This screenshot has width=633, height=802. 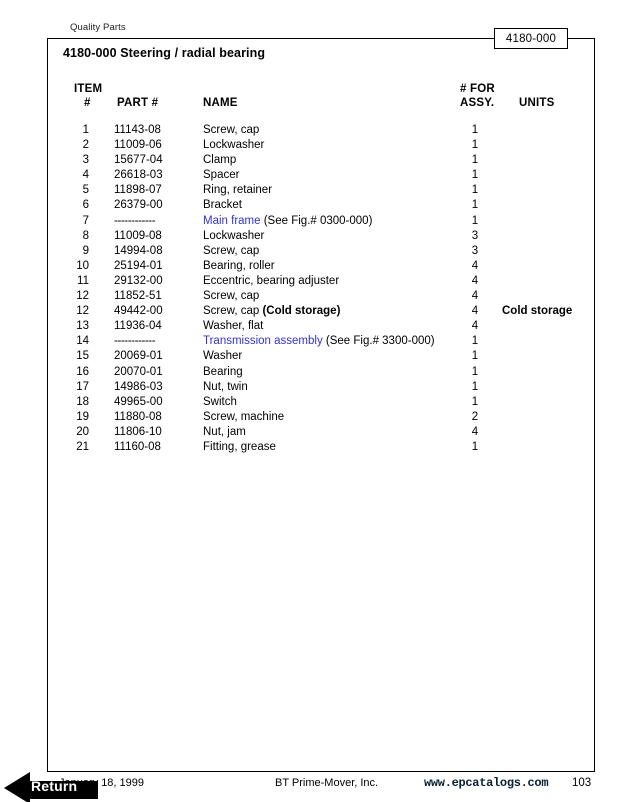 I want to click on cell-item-number: 21, so click(x=82, y=446).